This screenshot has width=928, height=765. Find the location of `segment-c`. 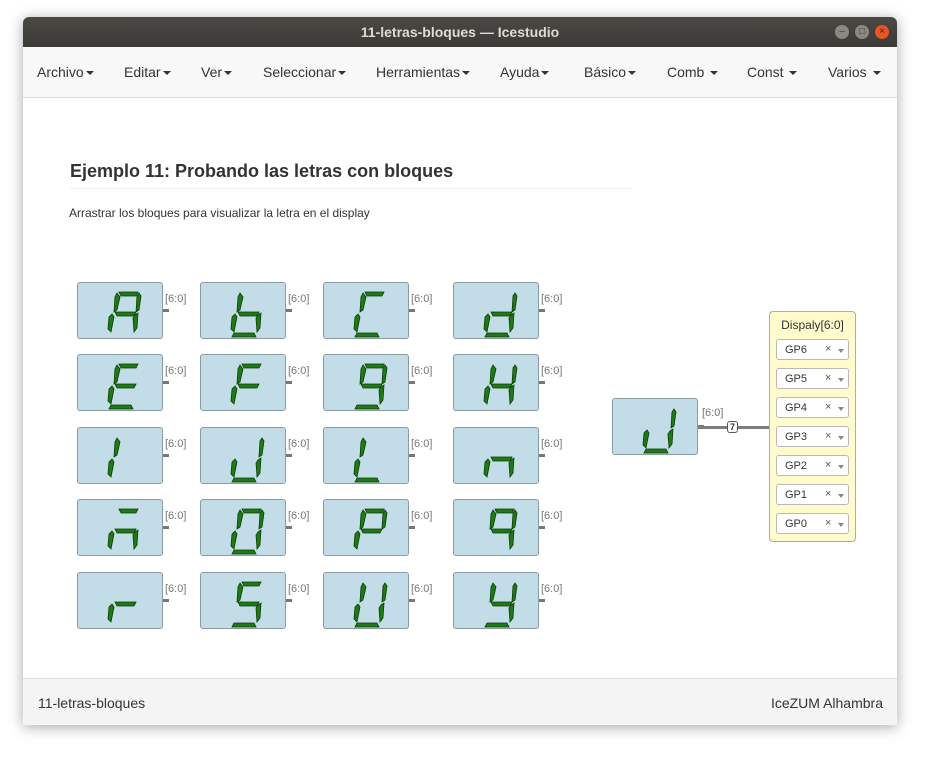

segment-c is located at coordinates (670, 439).